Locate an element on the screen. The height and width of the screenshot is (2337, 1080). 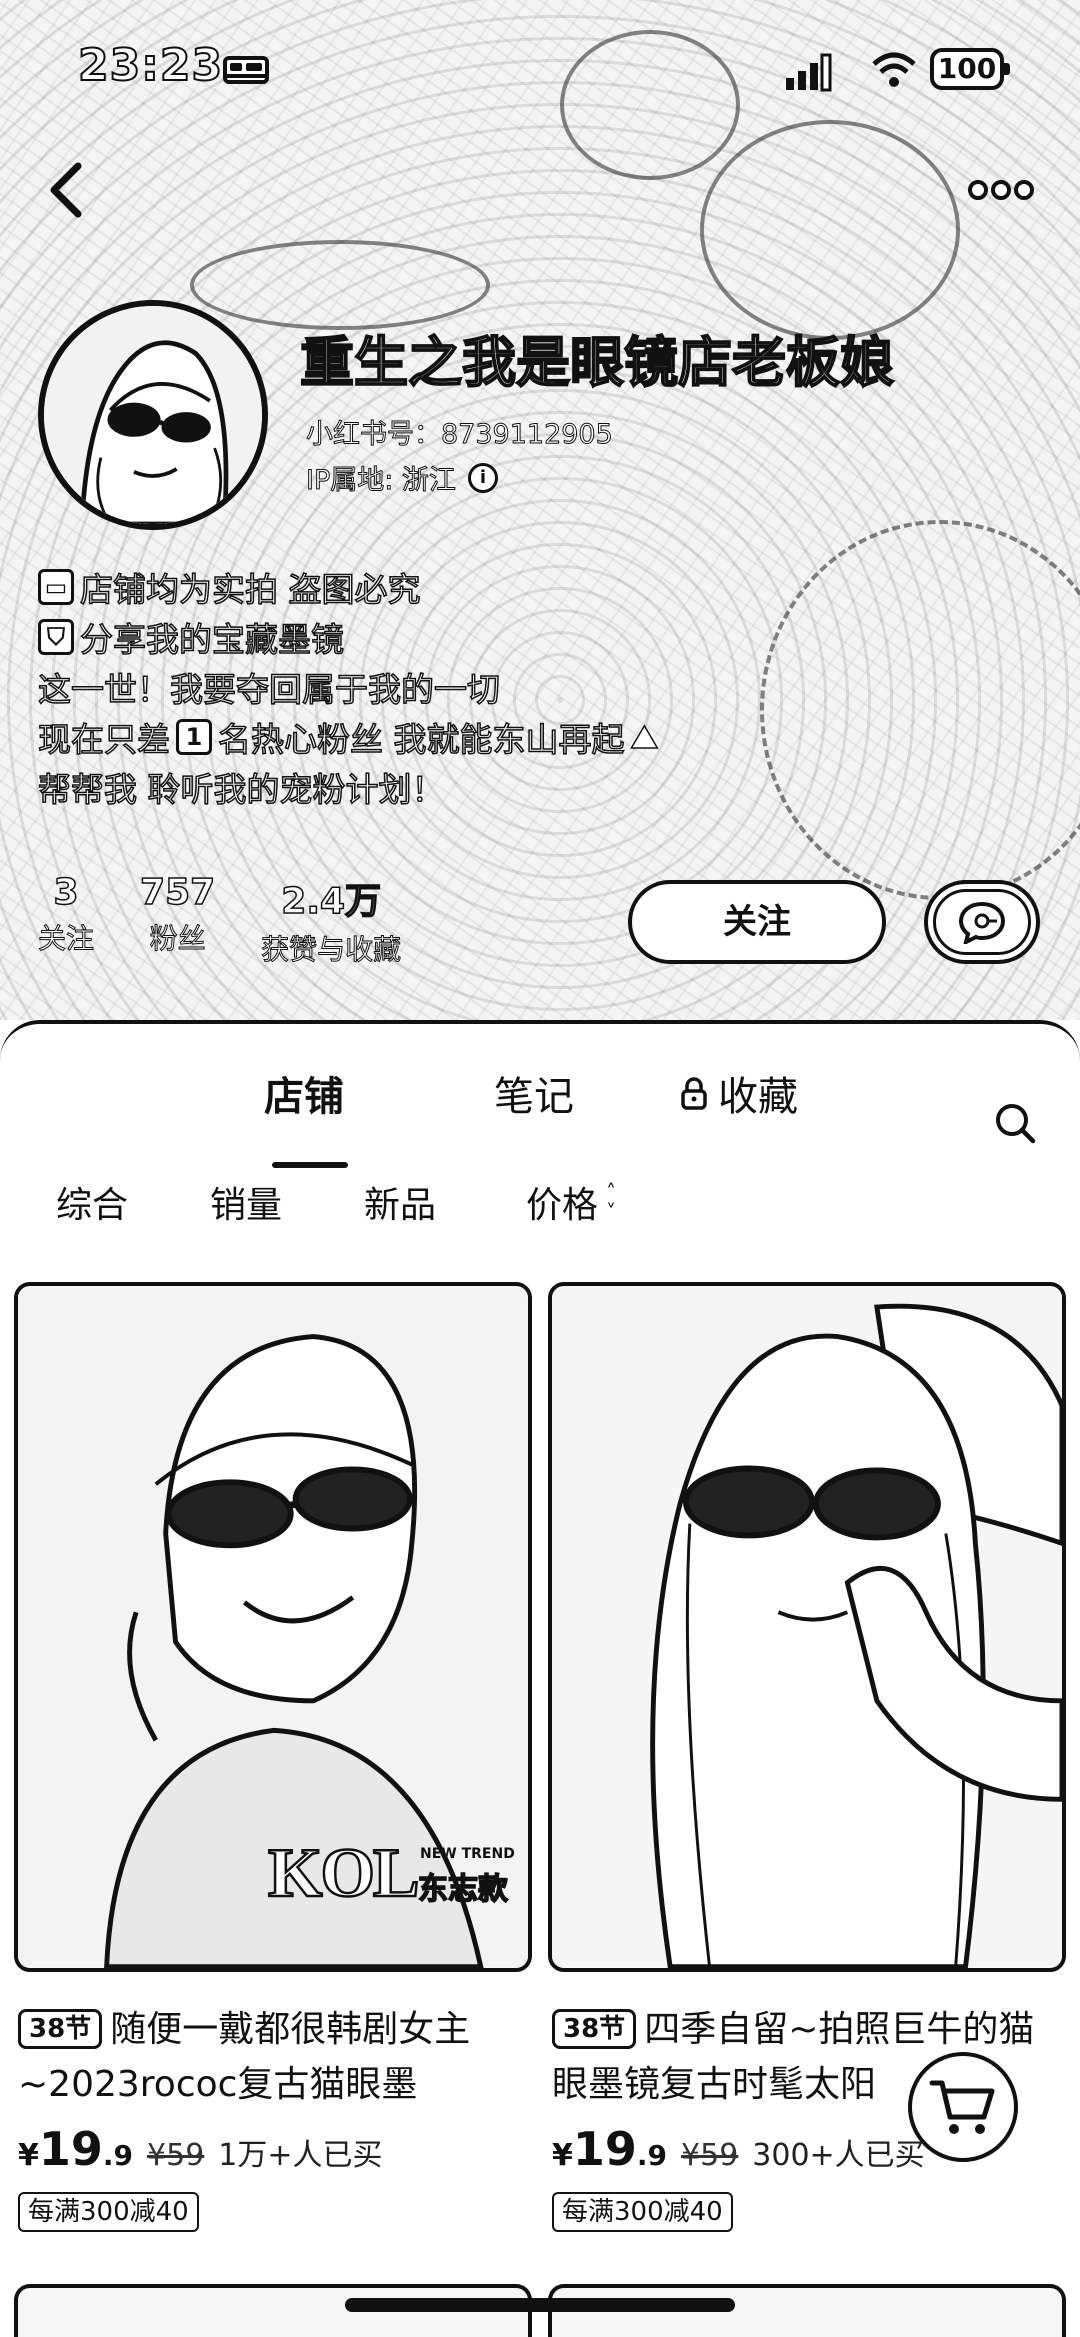
follow-button: 关注 is located at coordinates (757, 922).